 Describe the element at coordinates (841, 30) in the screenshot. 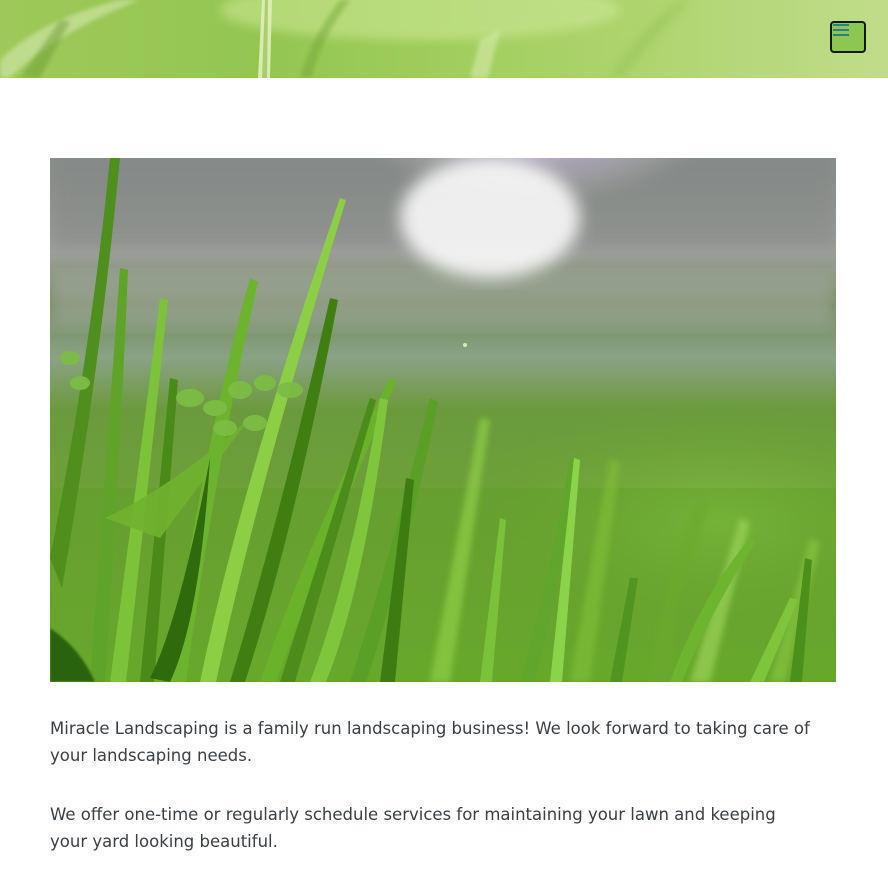

I see `hamburger-menu-icon` at that location.